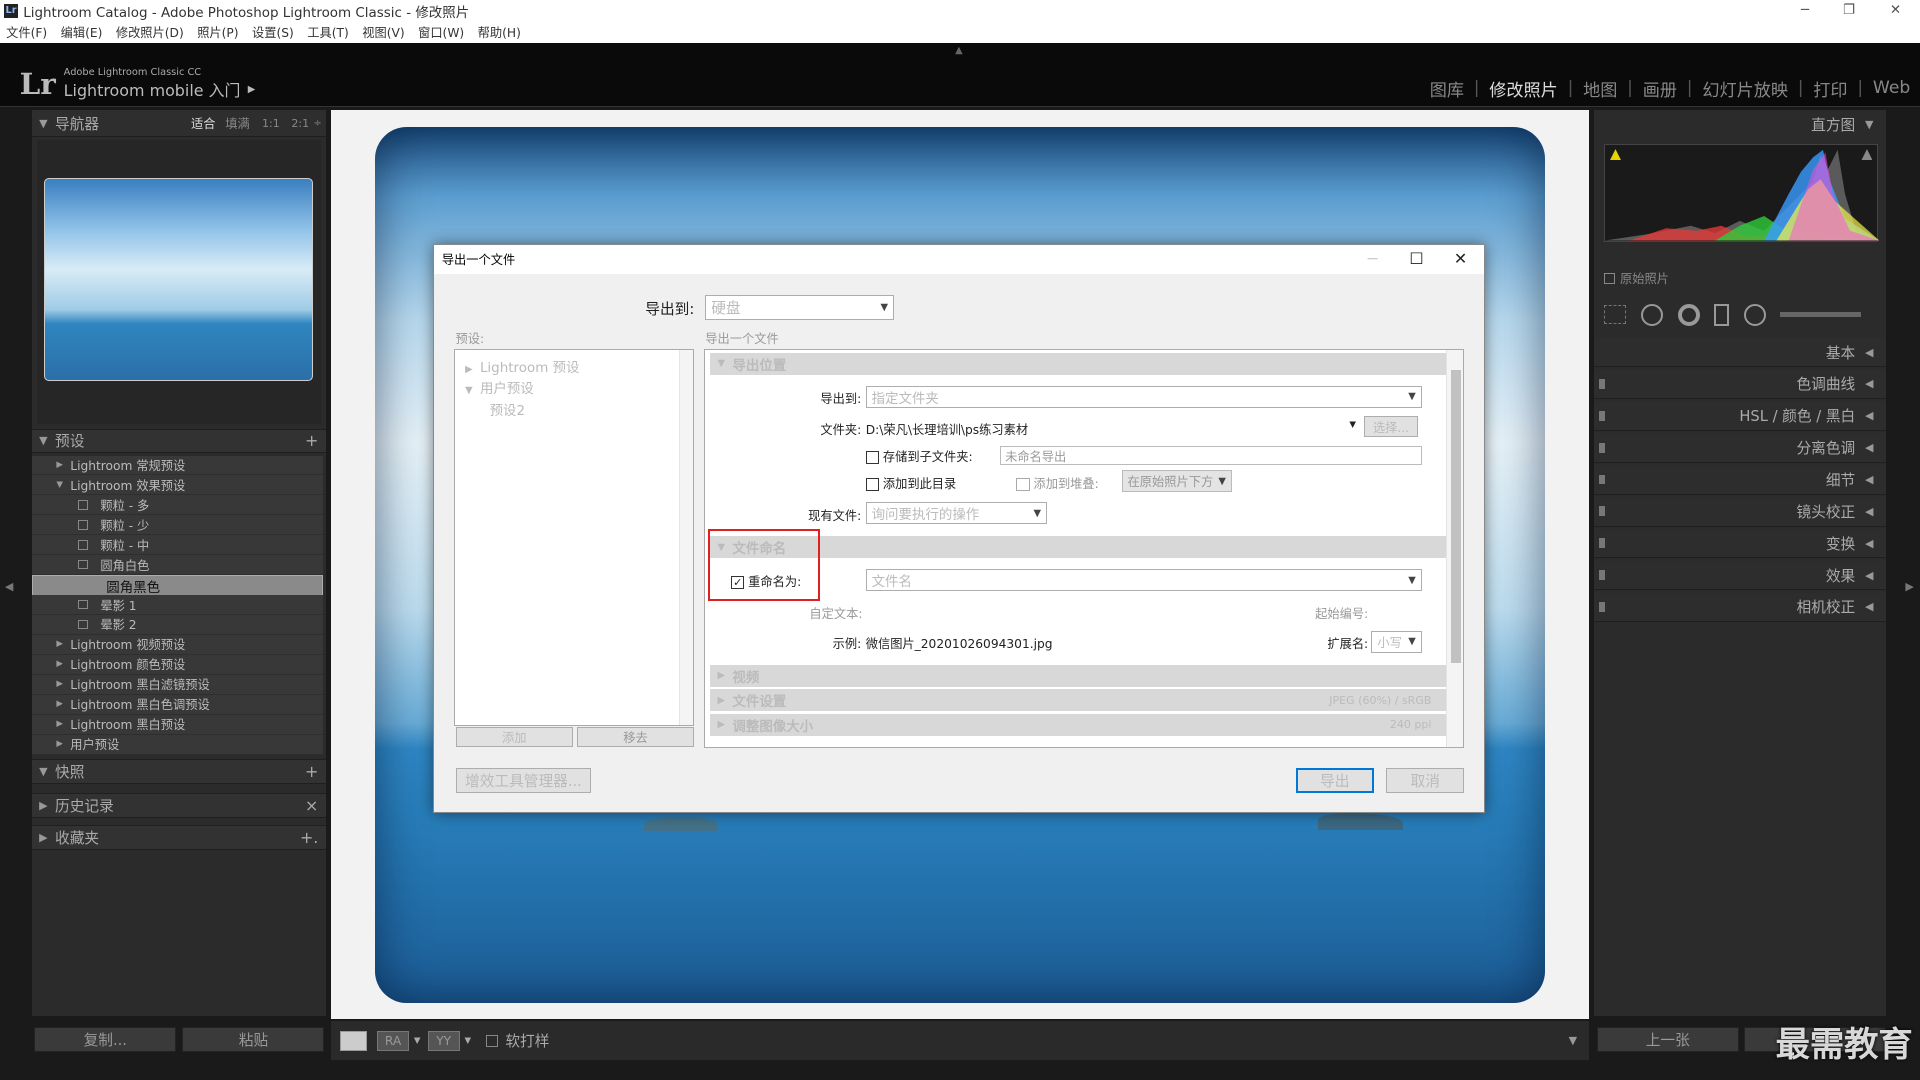  I want to click on snapshots-header: ▼ 快照 +, so click(178, 771).